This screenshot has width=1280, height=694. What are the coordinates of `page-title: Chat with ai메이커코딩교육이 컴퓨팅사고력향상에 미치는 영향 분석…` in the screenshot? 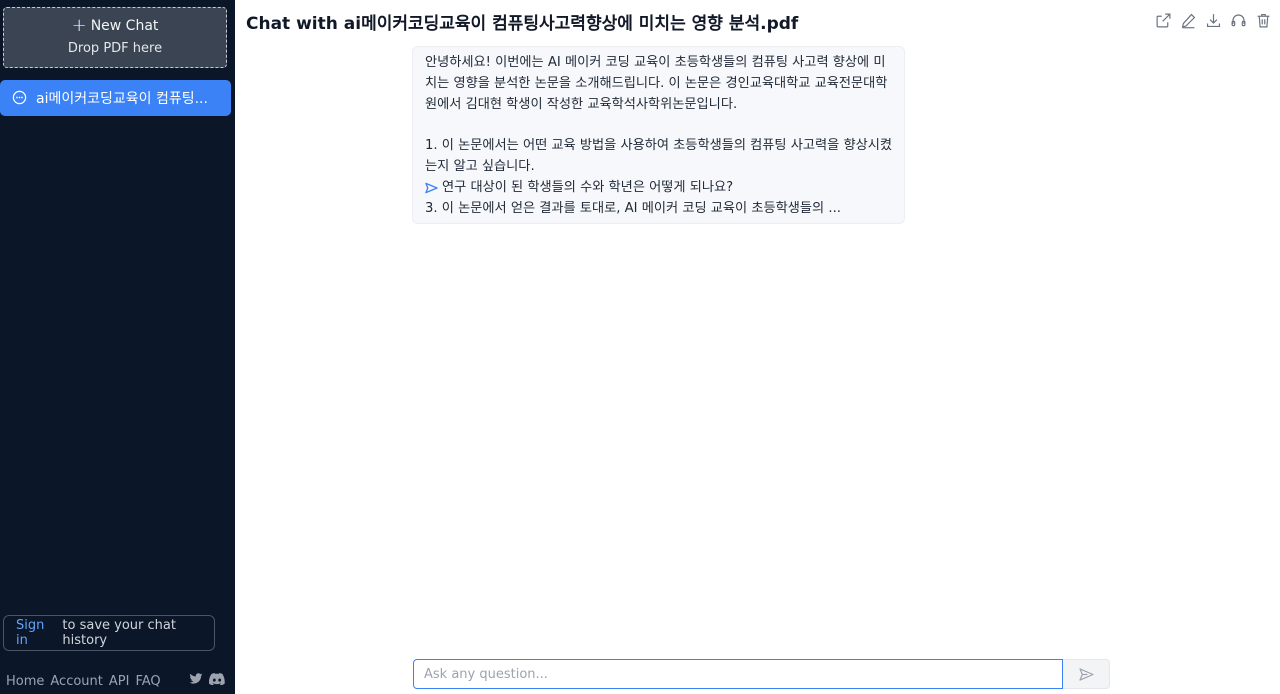 It's located at (522, 24).